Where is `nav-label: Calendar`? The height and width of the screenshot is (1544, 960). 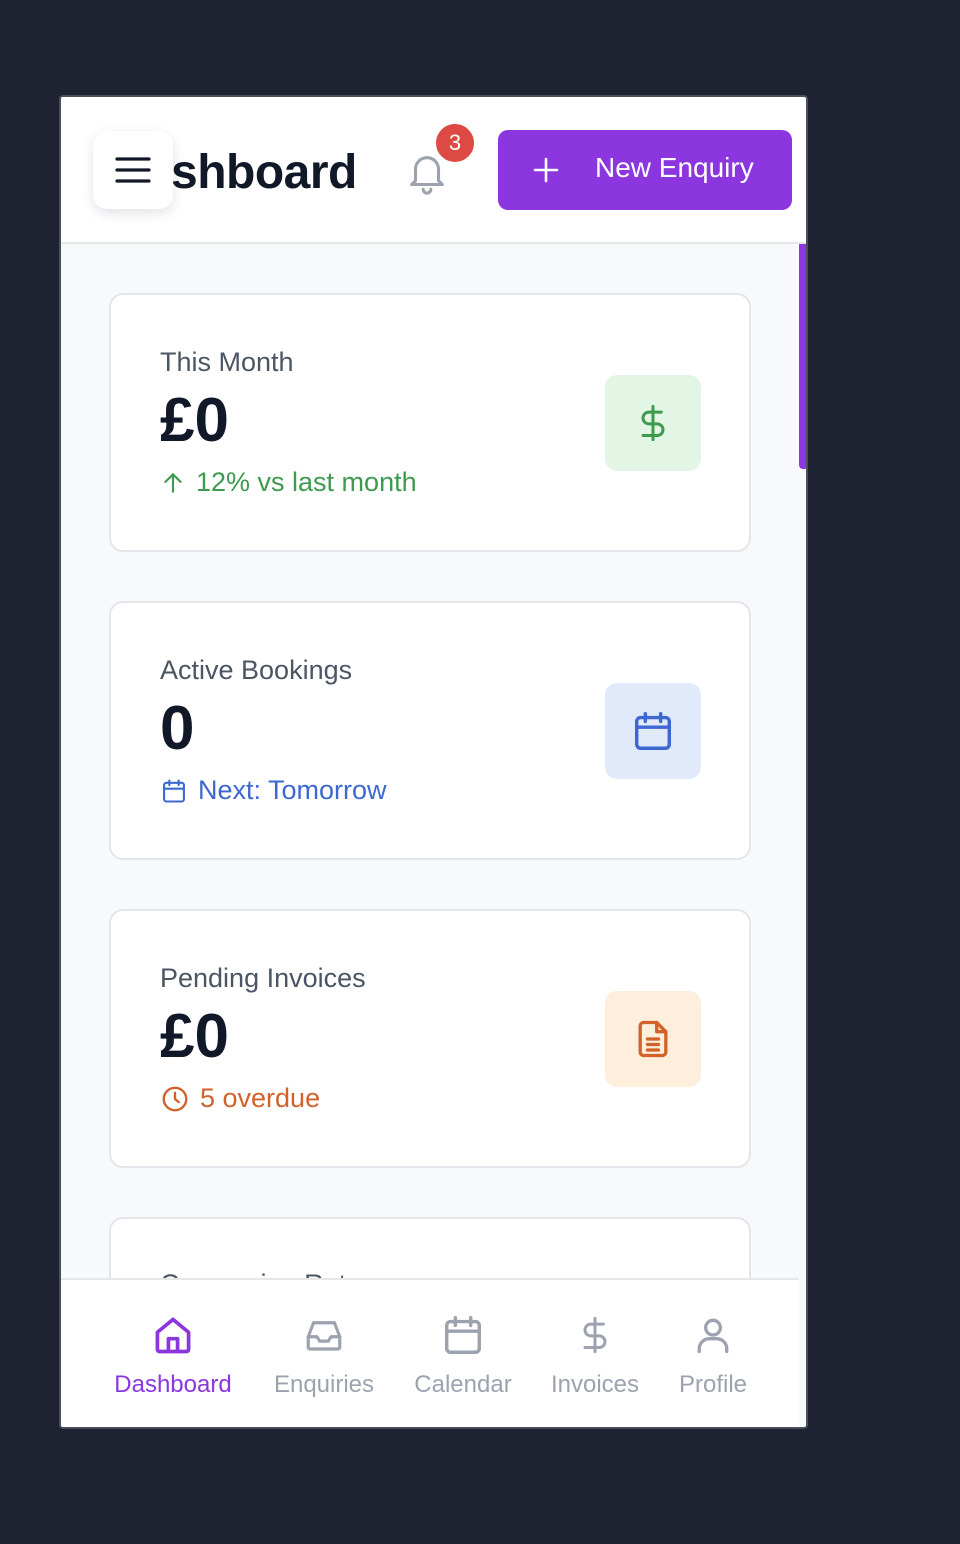
nav-label: Calendar is located at coordinates (463, 1384).